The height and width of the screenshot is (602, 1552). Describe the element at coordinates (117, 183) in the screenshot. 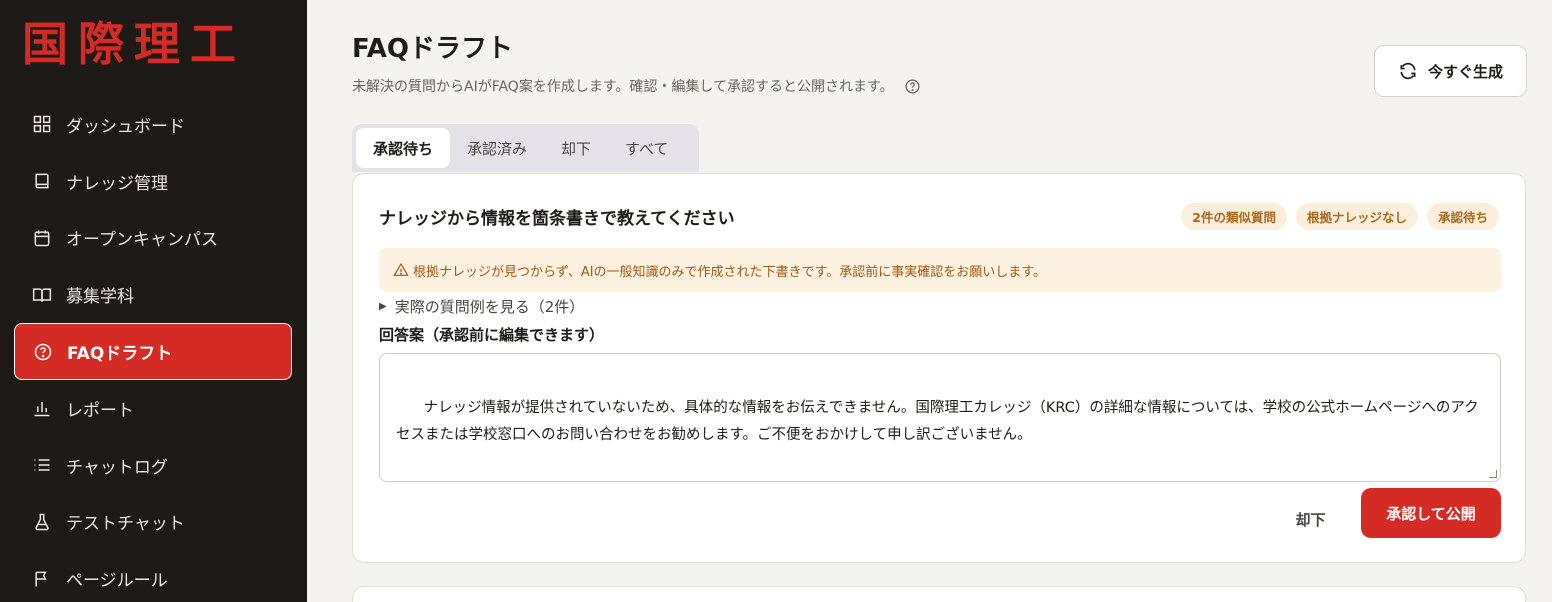

I see `sidebar-item-label: ナレッジ管理` at that location.